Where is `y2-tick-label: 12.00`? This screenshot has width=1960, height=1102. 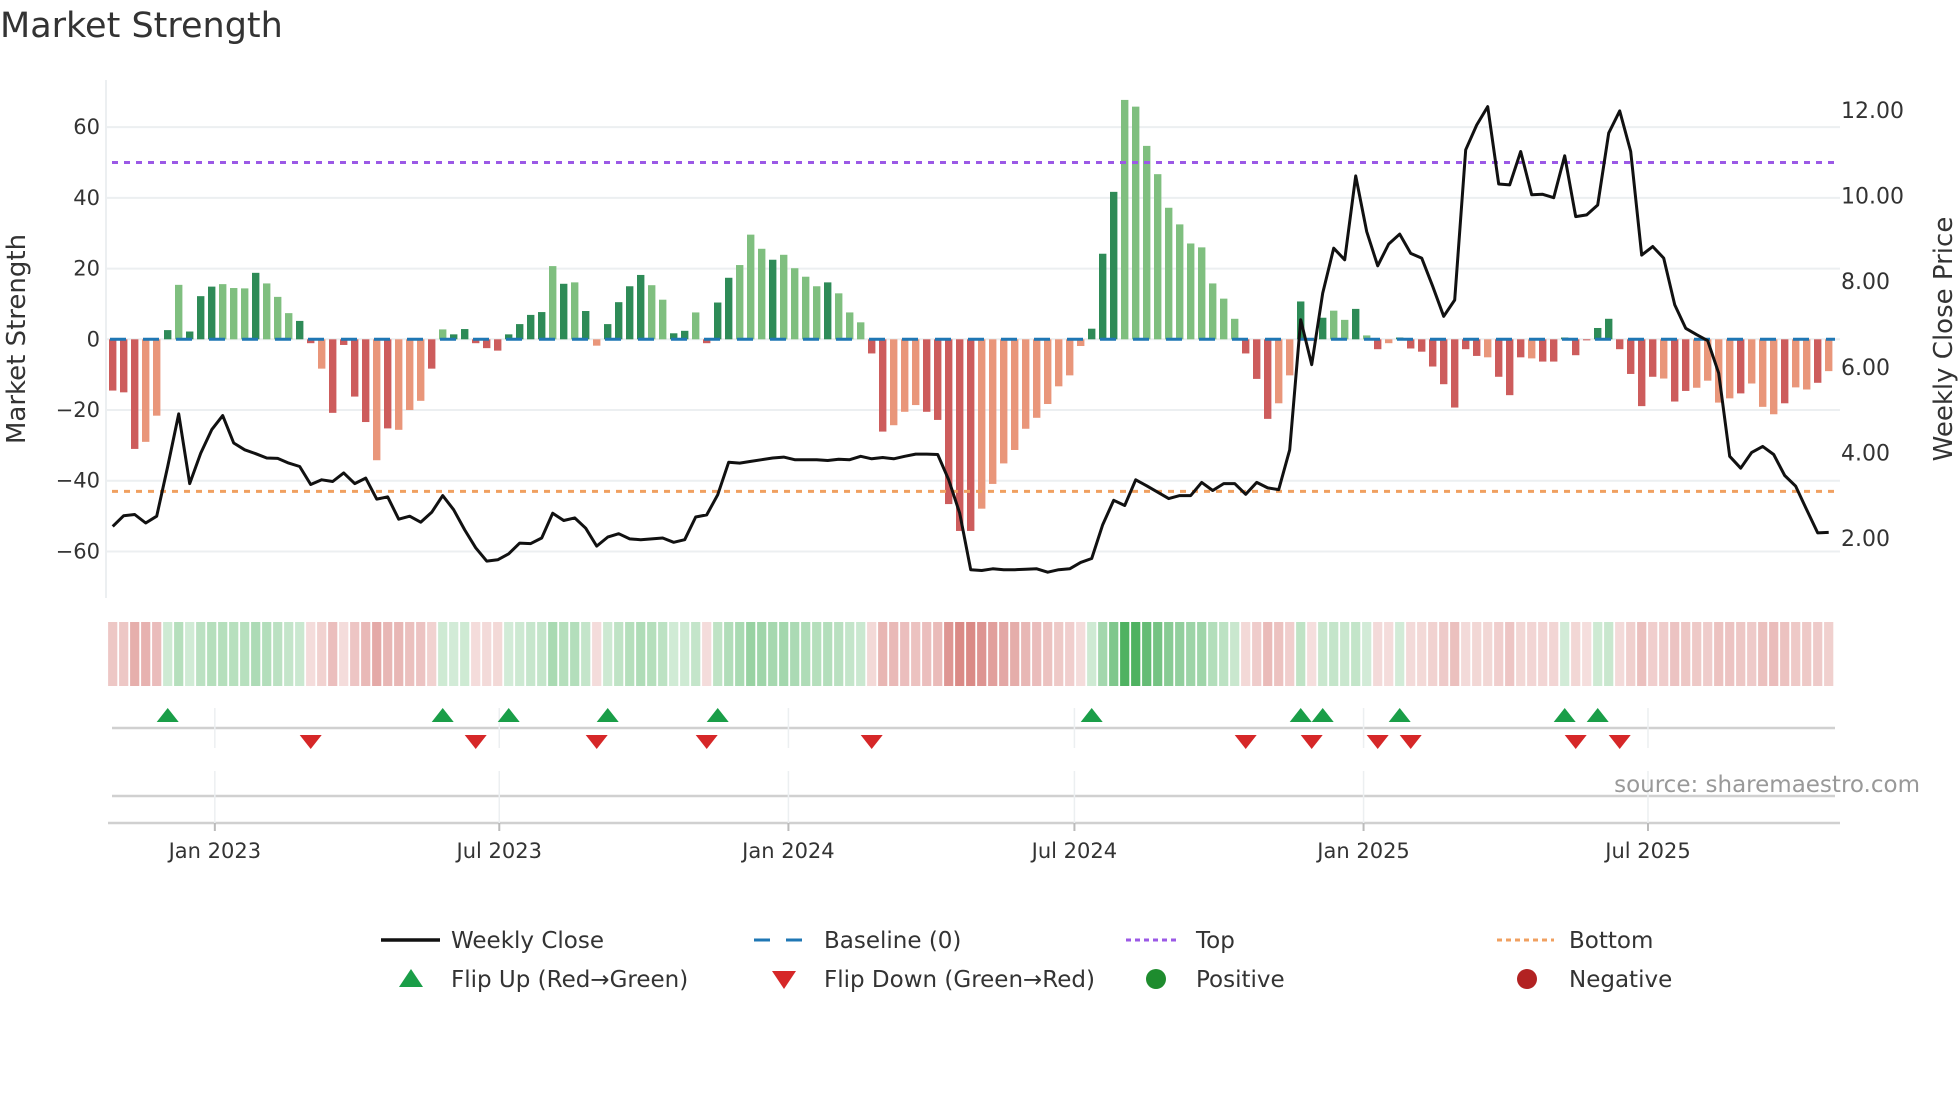 y2-tick-label: 12.00 is located at coordinates (1872, 111).